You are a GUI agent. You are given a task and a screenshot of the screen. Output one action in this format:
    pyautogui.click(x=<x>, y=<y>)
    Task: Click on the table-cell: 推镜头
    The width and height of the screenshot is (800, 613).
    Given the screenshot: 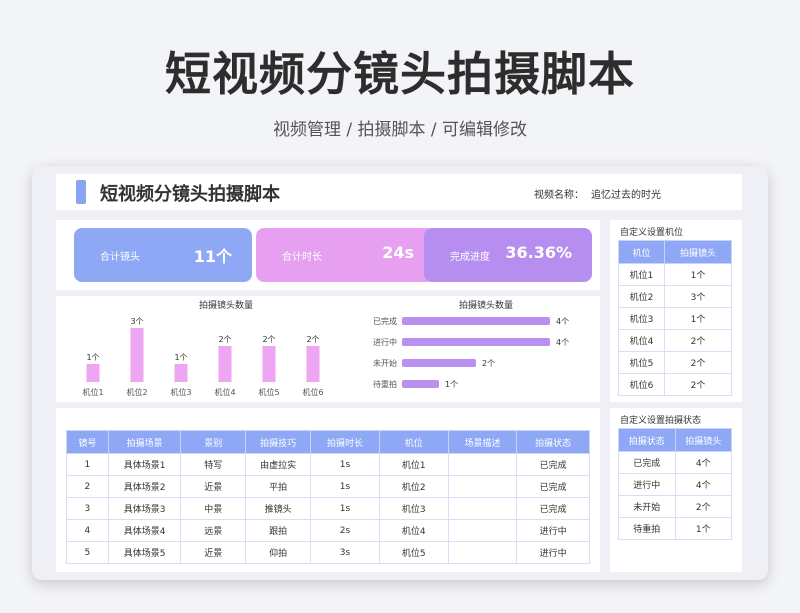 What is the action you would take?
    pyautogui.click(x=278, y=508)
    